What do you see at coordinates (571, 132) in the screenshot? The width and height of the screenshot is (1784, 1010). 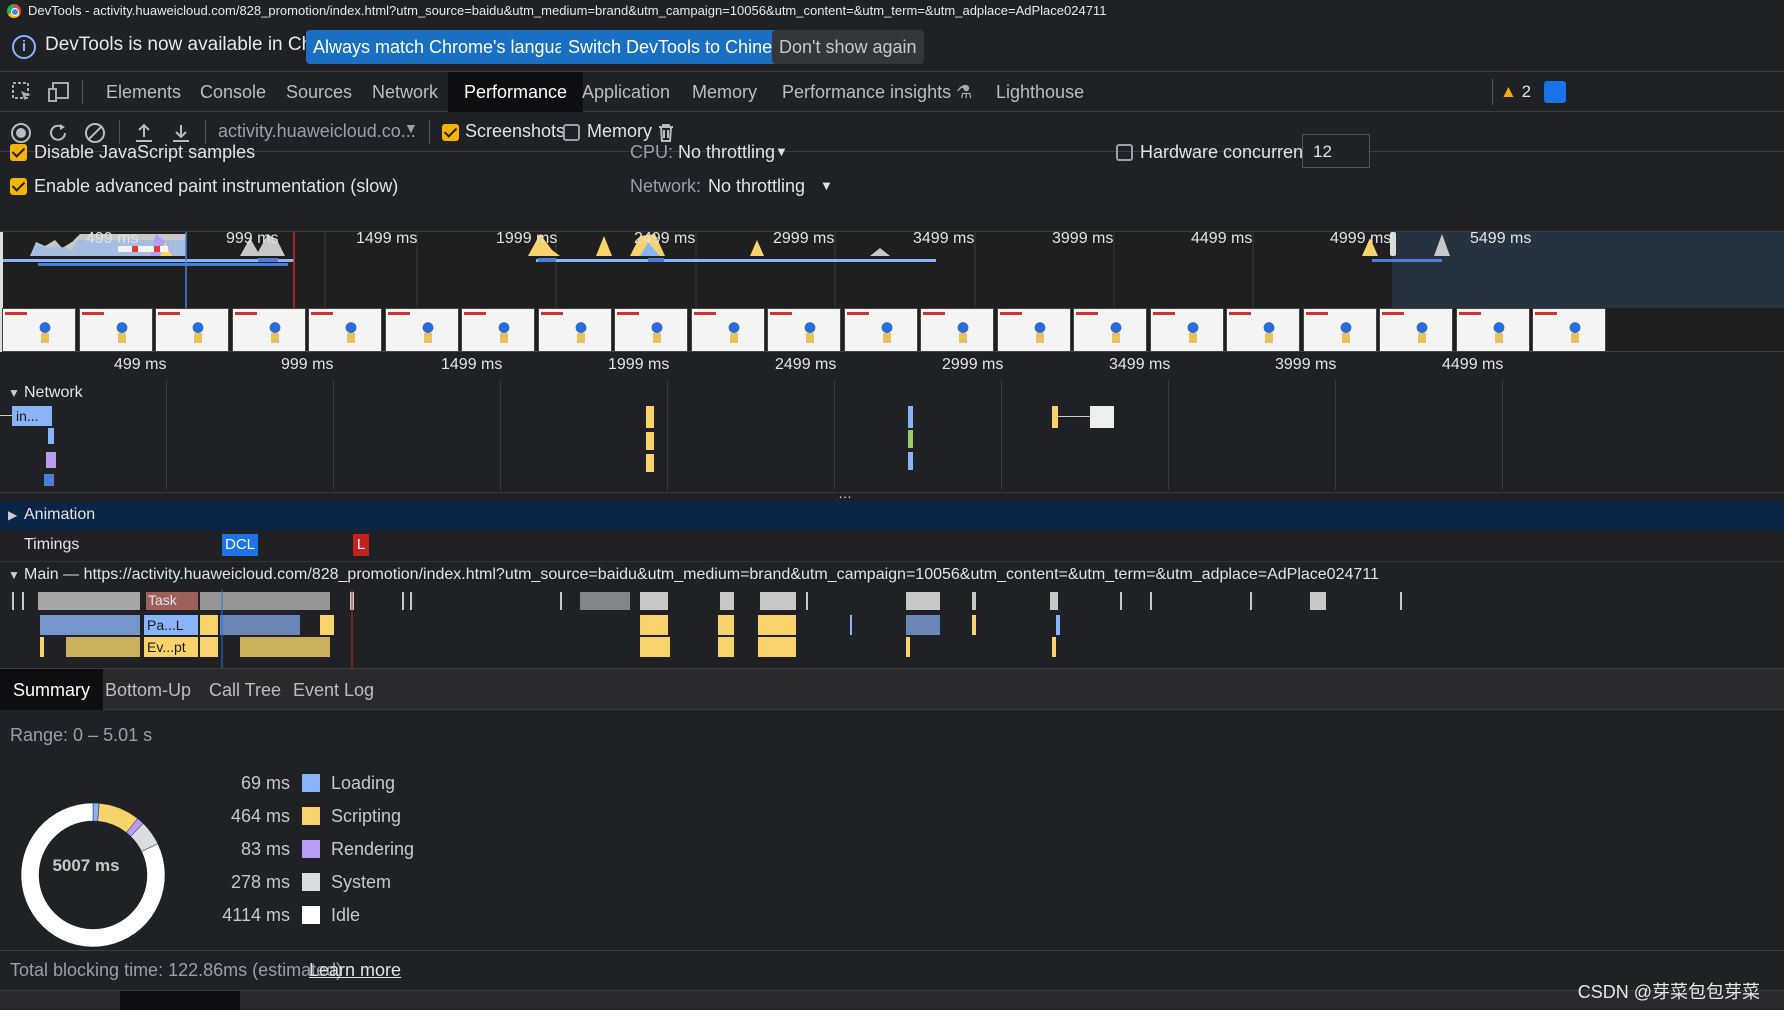 I see `memory-checkbox` at bounding box center [571, 132].